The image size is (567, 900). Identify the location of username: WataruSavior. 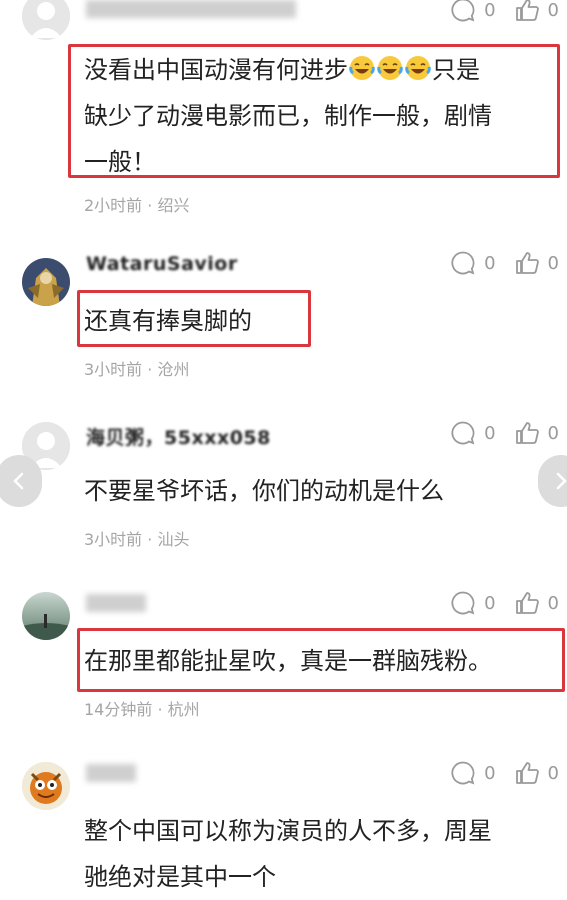
(162, 264).